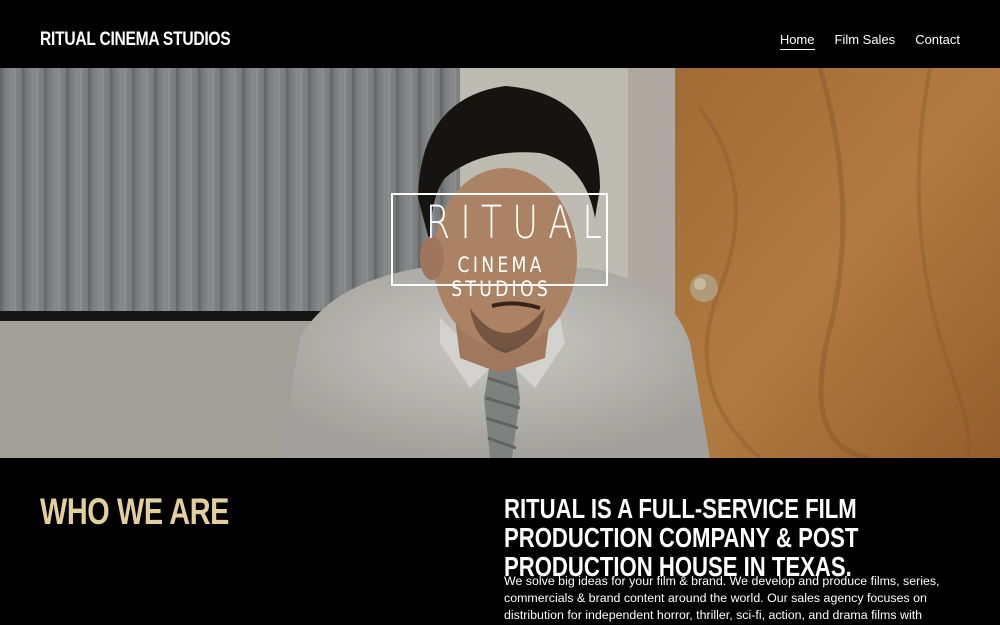 The width and height of the screenshot is (1000, 625). Describe the element at coordinates (519, 222) in the screenshot. I see `hero-logo-title: RITUAL` at that location.